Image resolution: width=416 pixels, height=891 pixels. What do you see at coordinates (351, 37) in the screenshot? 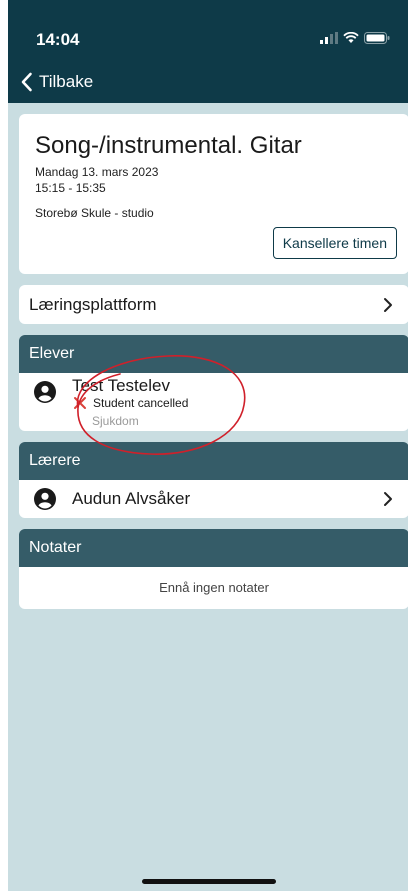
I see `wifi-icon` at bounding box center [351, 37].